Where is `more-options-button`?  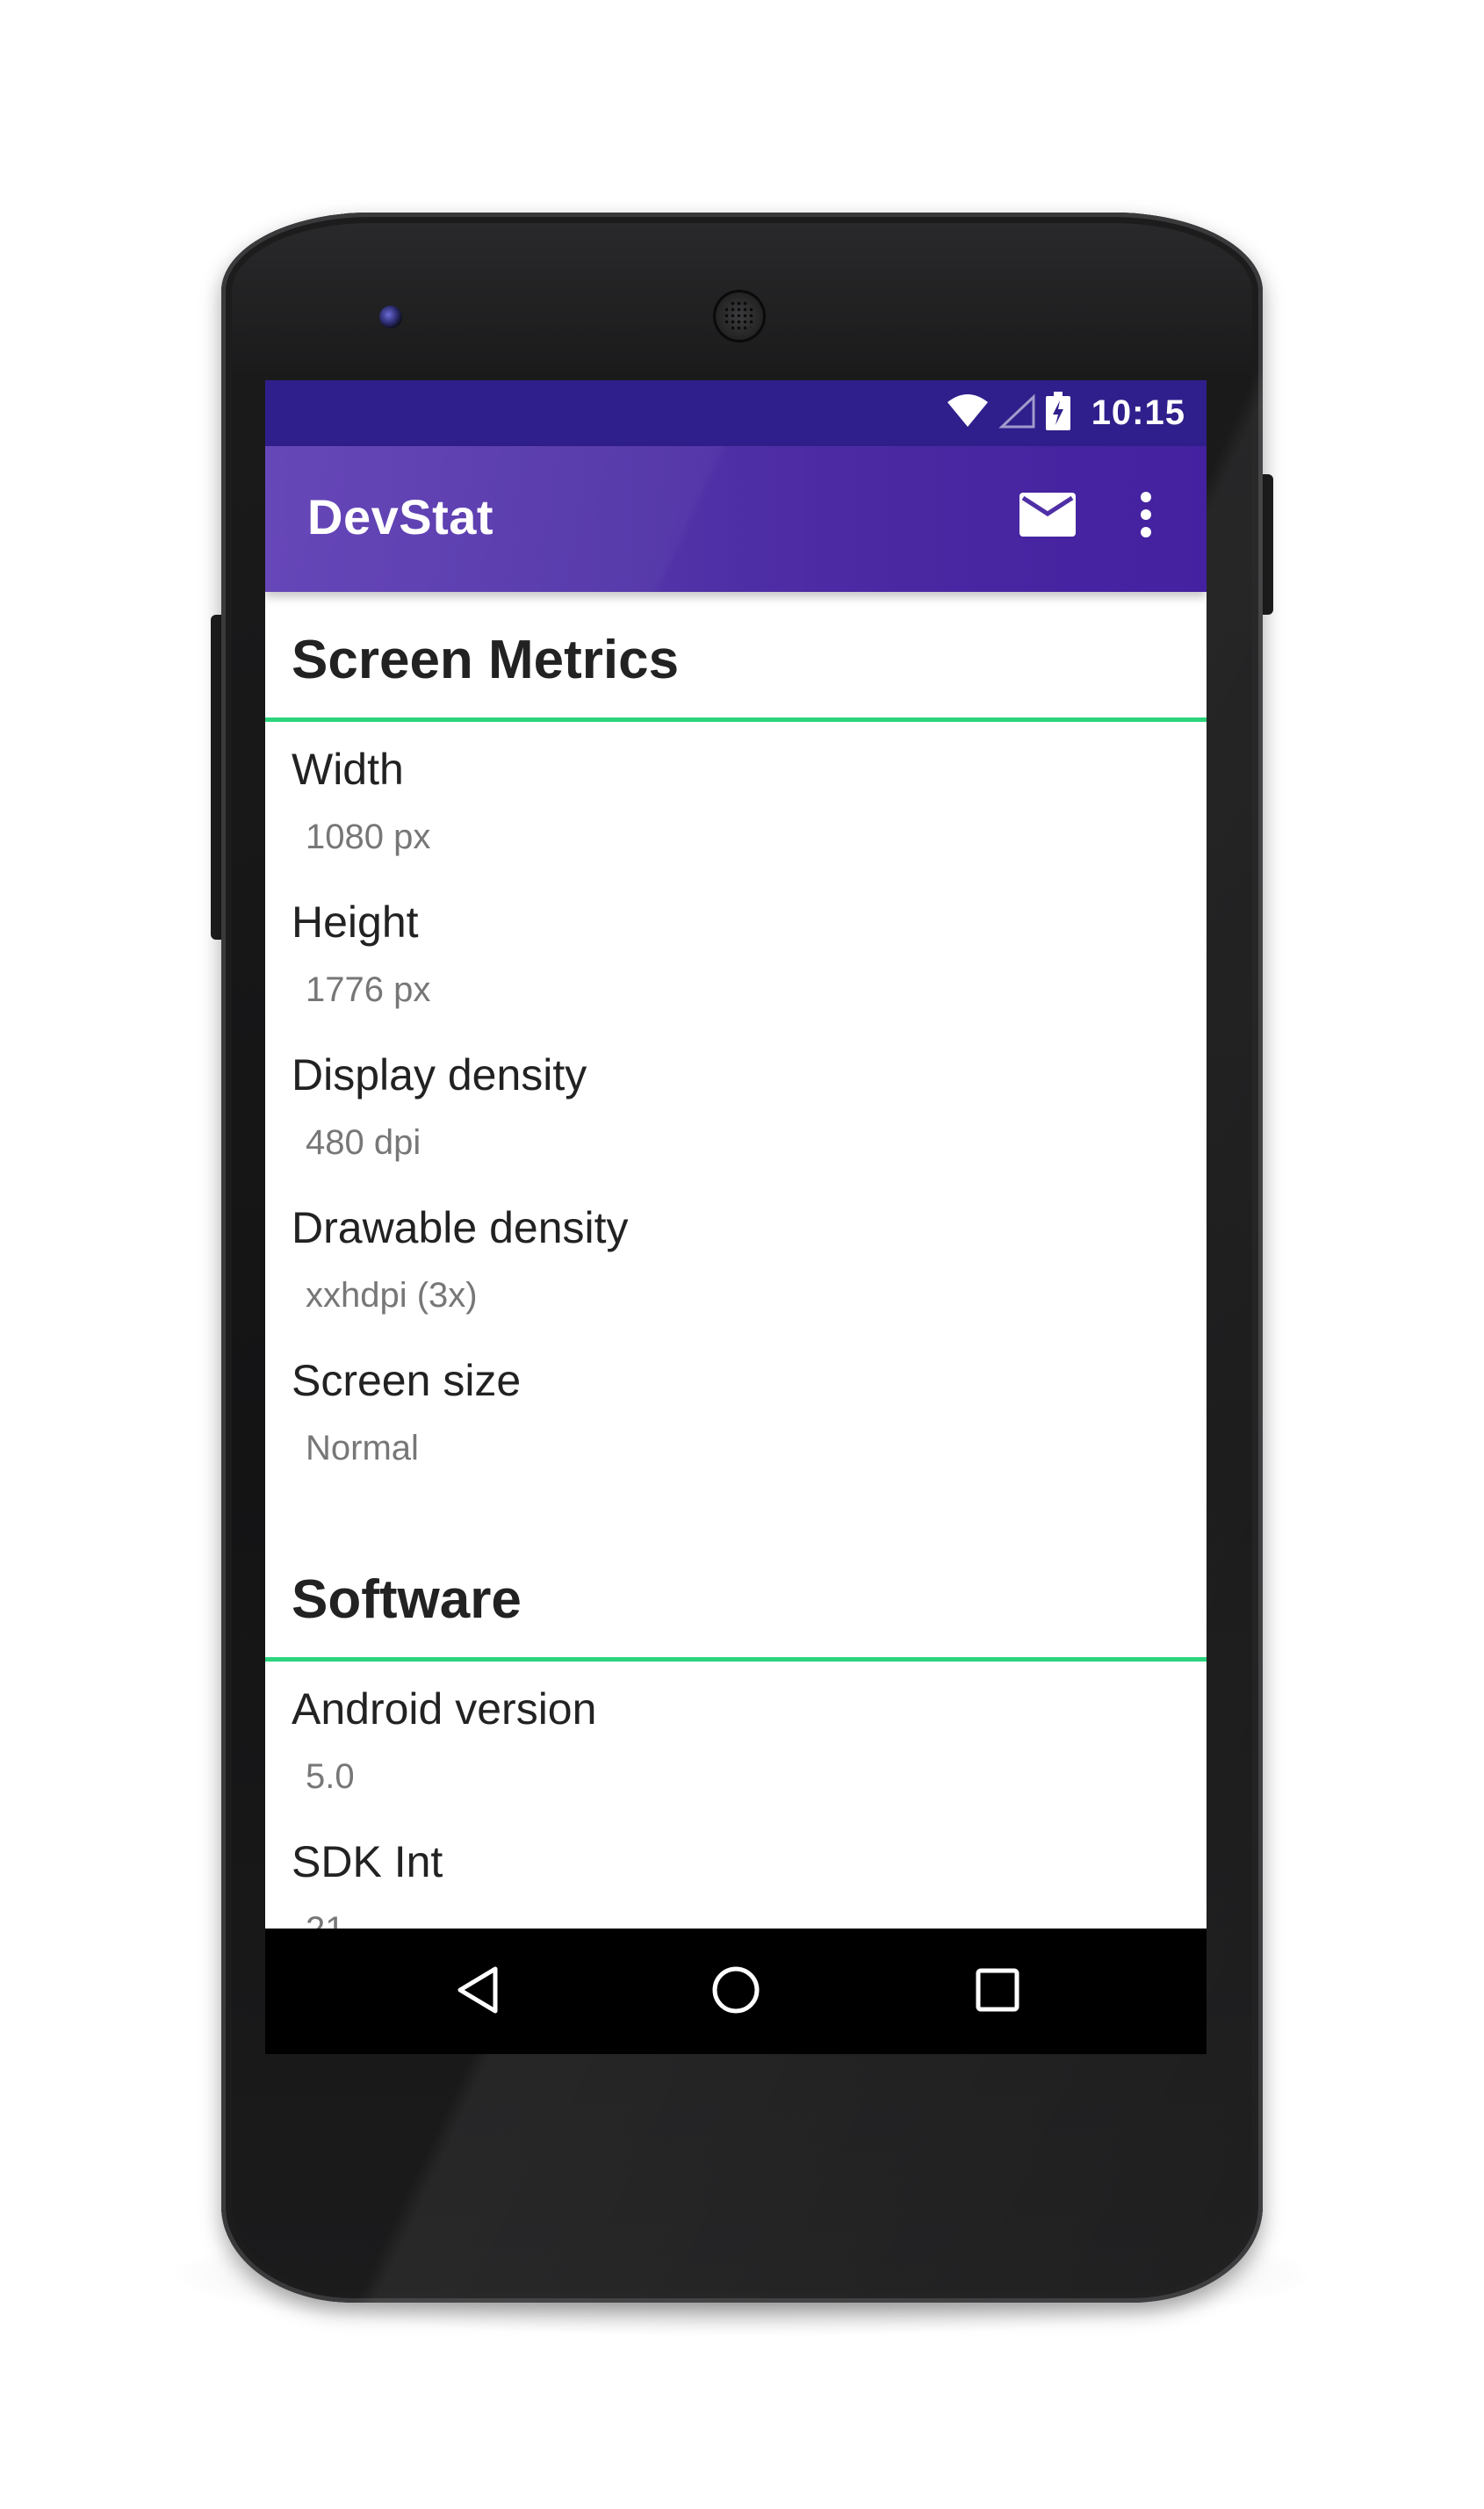
more-options-button is located at coordinates (1146, 516).